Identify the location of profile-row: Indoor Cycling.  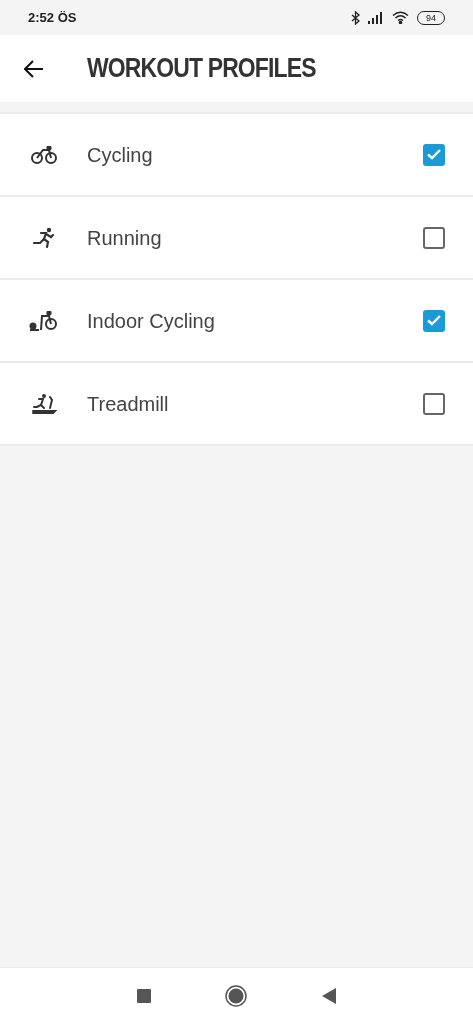
(236, 319).